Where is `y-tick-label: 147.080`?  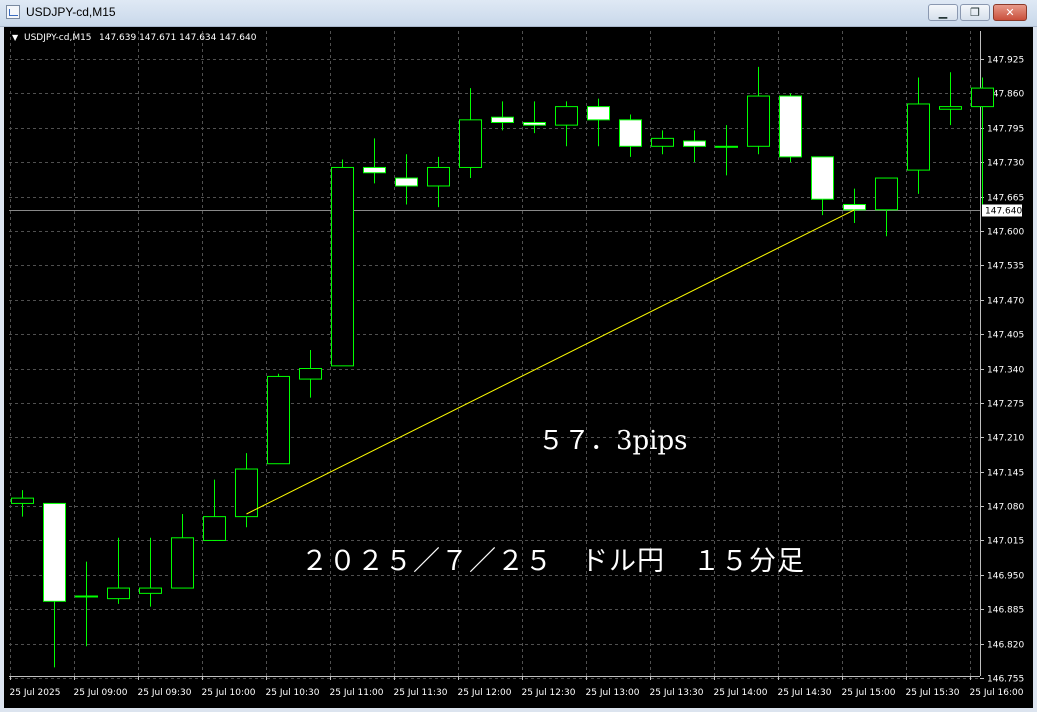 y-tick-label: 147.080 is located at coordinates (1005, 508).